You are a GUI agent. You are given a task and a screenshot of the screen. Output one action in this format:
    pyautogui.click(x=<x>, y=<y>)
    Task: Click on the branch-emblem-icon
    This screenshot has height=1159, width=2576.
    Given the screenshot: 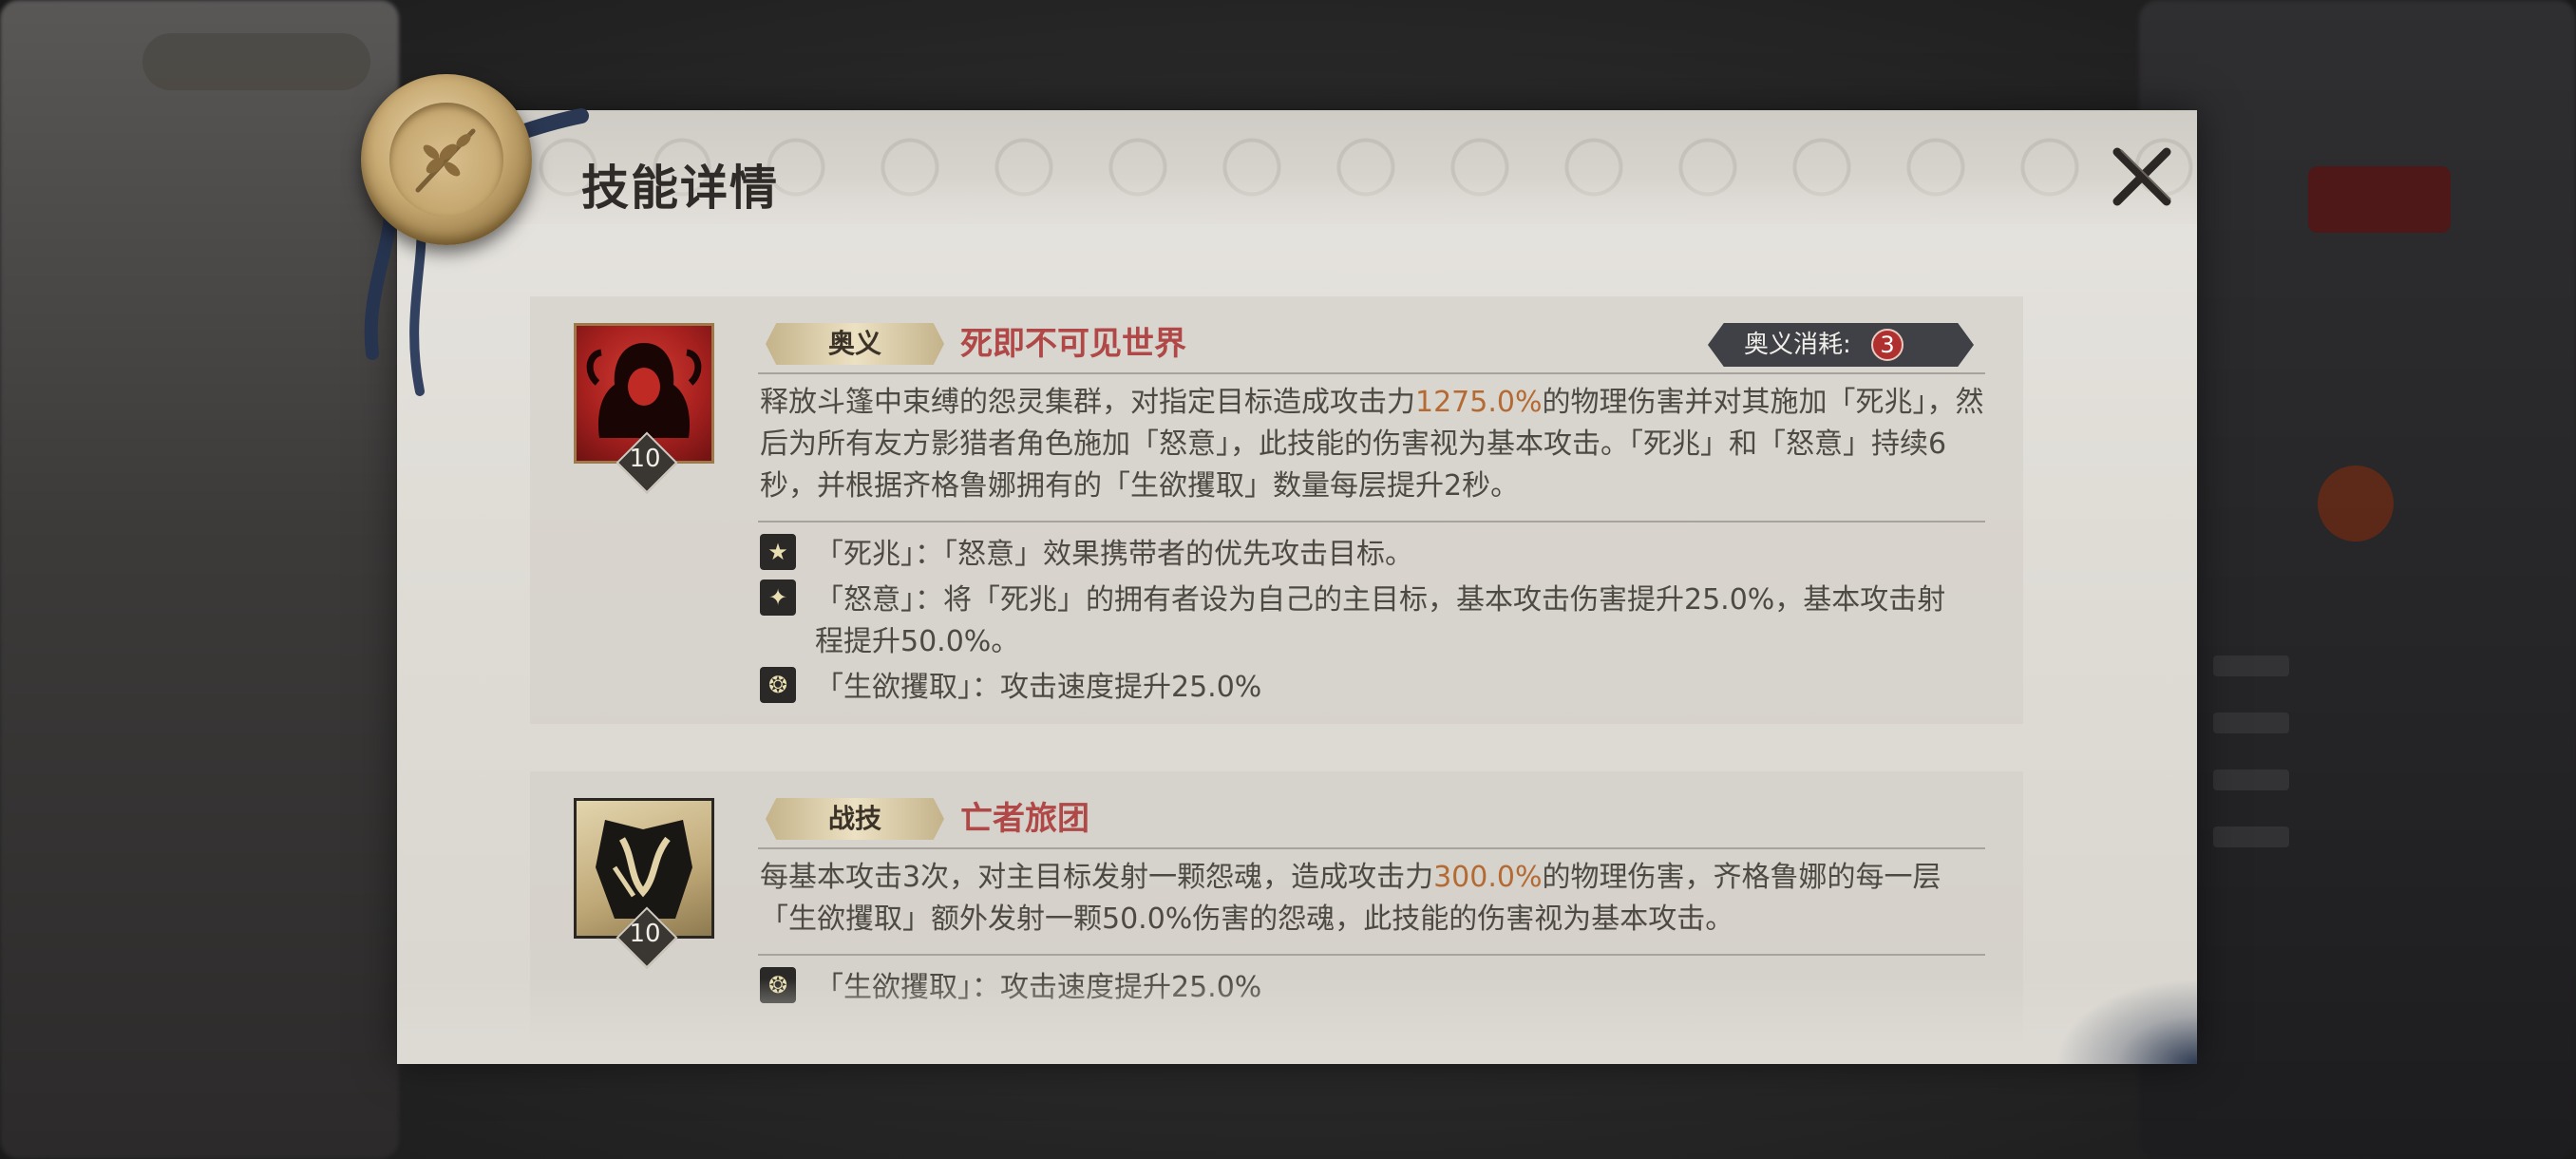 What is the action you would take?
    pyautogui.click(x=445, y=160)
    